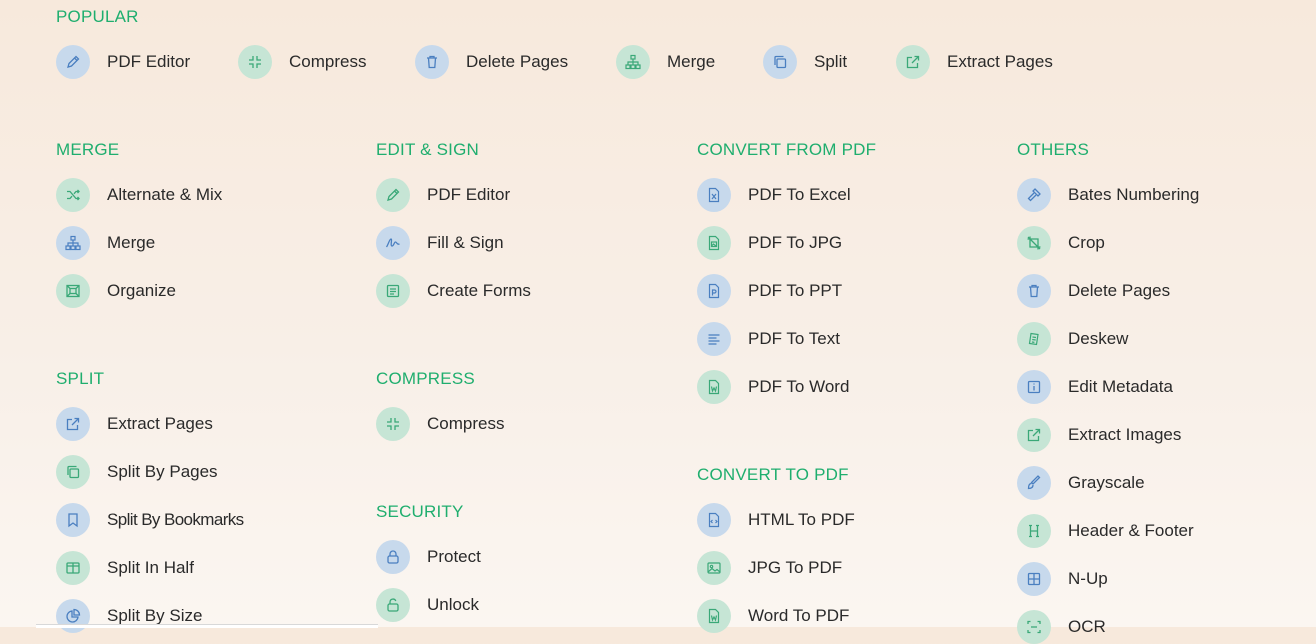  Describe the element at coordinates (795, 290) in the screenshot. I see `tool-label: PDF To PPT` at that location.